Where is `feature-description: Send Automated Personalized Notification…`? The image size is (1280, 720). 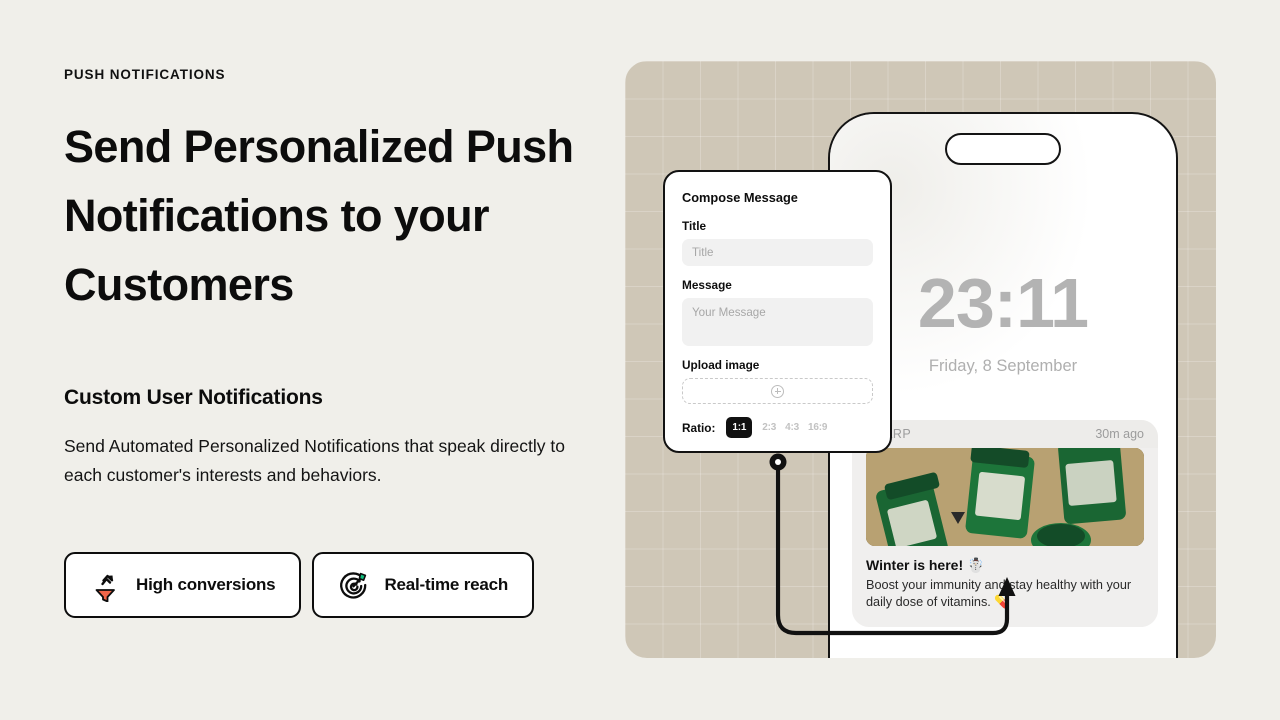 feature-description: Send Automated Personalized Notification… is located at coordinates (314, 460).